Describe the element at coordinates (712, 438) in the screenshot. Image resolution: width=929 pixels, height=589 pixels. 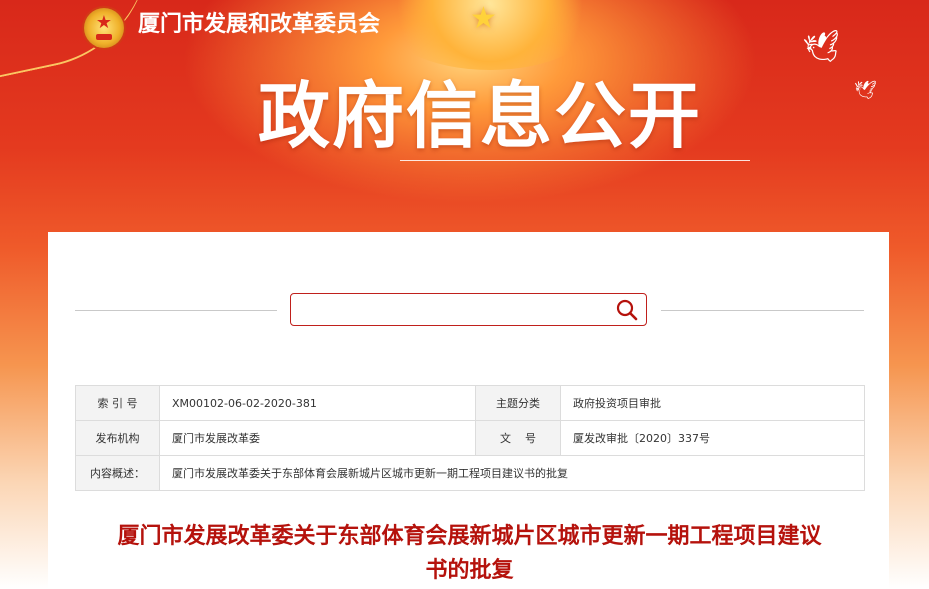
I see `document-number-value: 厦发改审批〔2020〕337号` at that location.